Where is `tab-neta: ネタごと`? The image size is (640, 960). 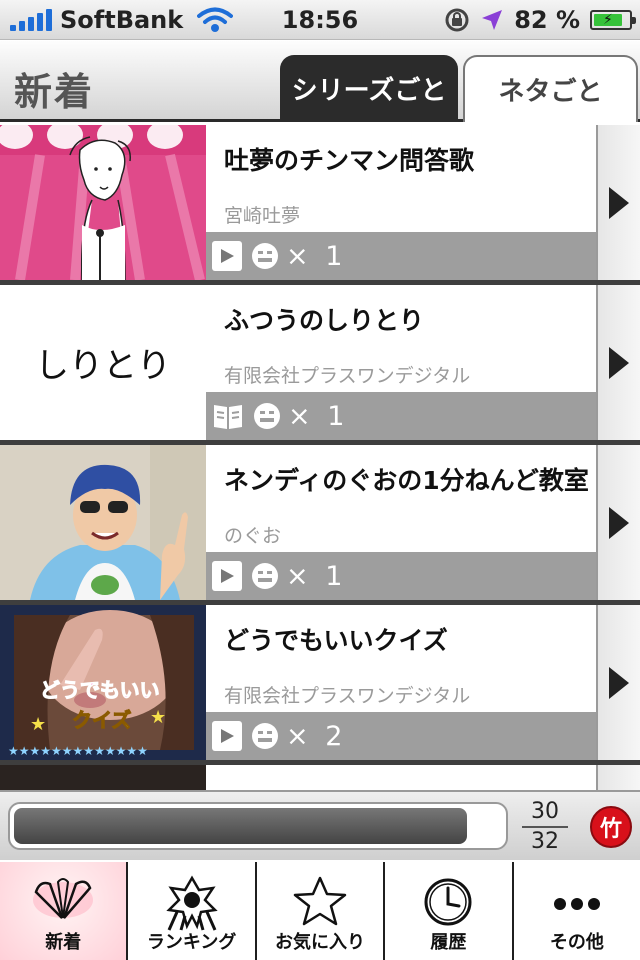 tab-neta: ネタごと is located at coordinates (550, 88).